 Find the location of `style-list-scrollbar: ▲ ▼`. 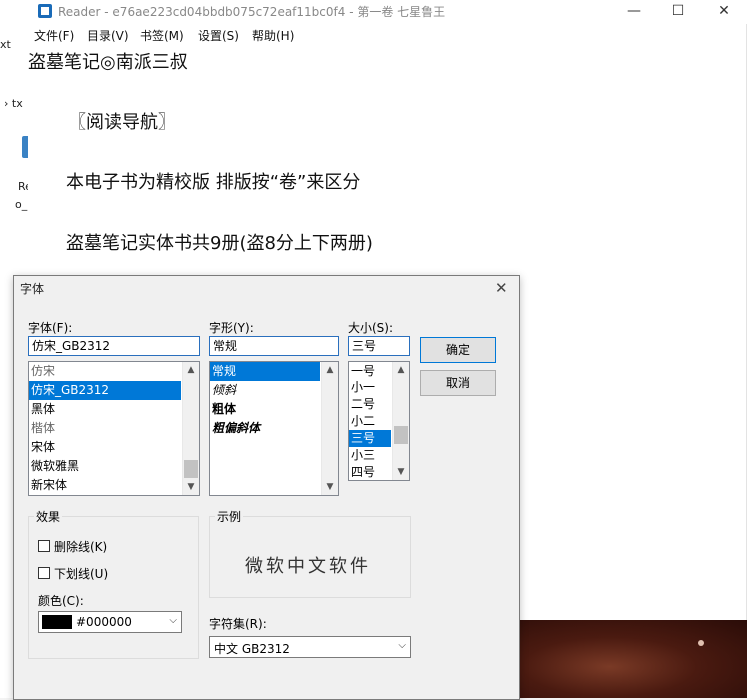

style-list-scrollbar: ▲ ▼ is located at coordinates (329, 428).